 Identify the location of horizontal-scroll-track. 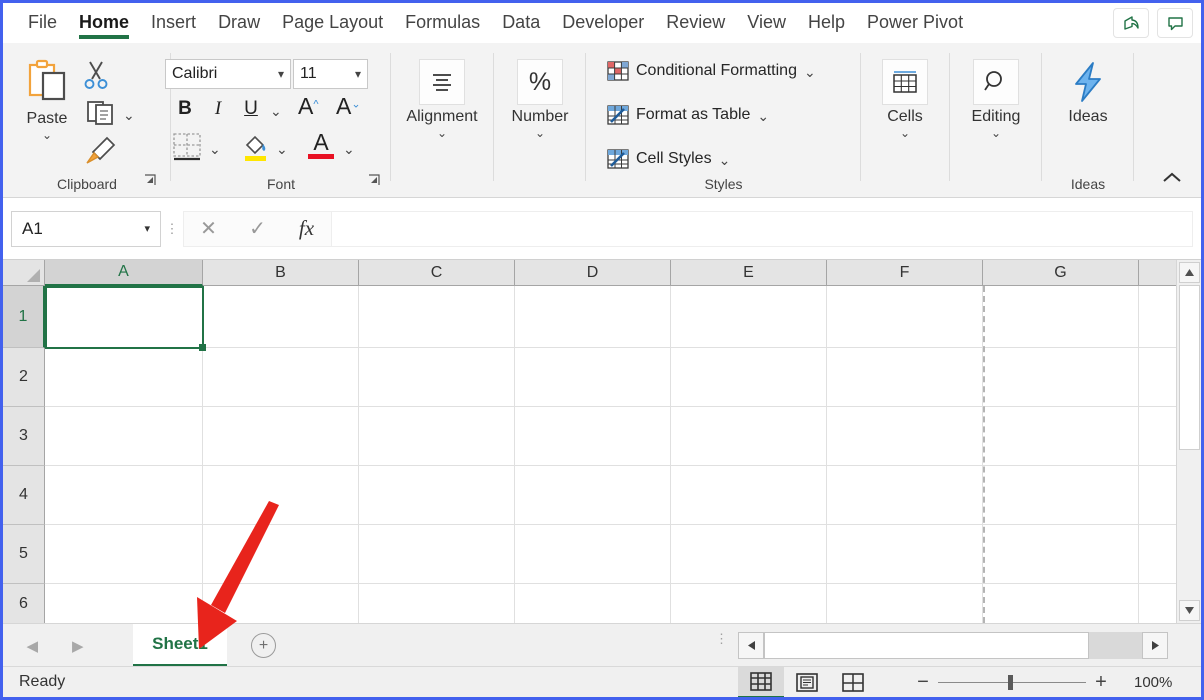
(953, 645).